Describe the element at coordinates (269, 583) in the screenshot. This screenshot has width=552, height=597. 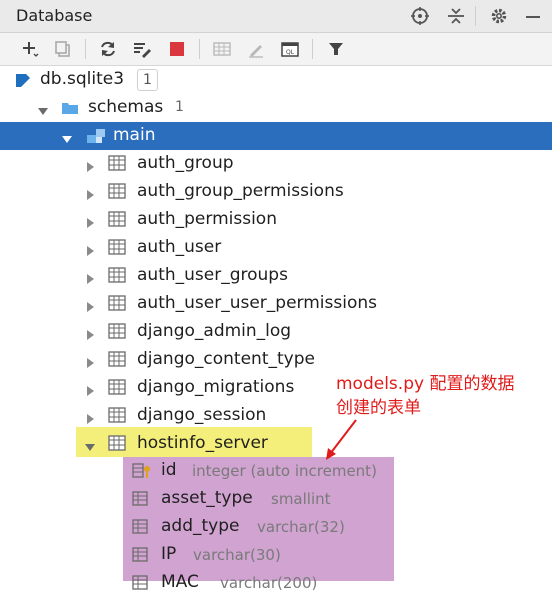
I see `column-type: varchar(200)` at that location.